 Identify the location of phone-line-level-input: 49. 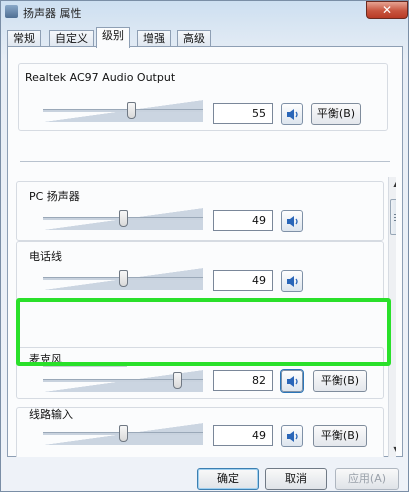
(243, 280).